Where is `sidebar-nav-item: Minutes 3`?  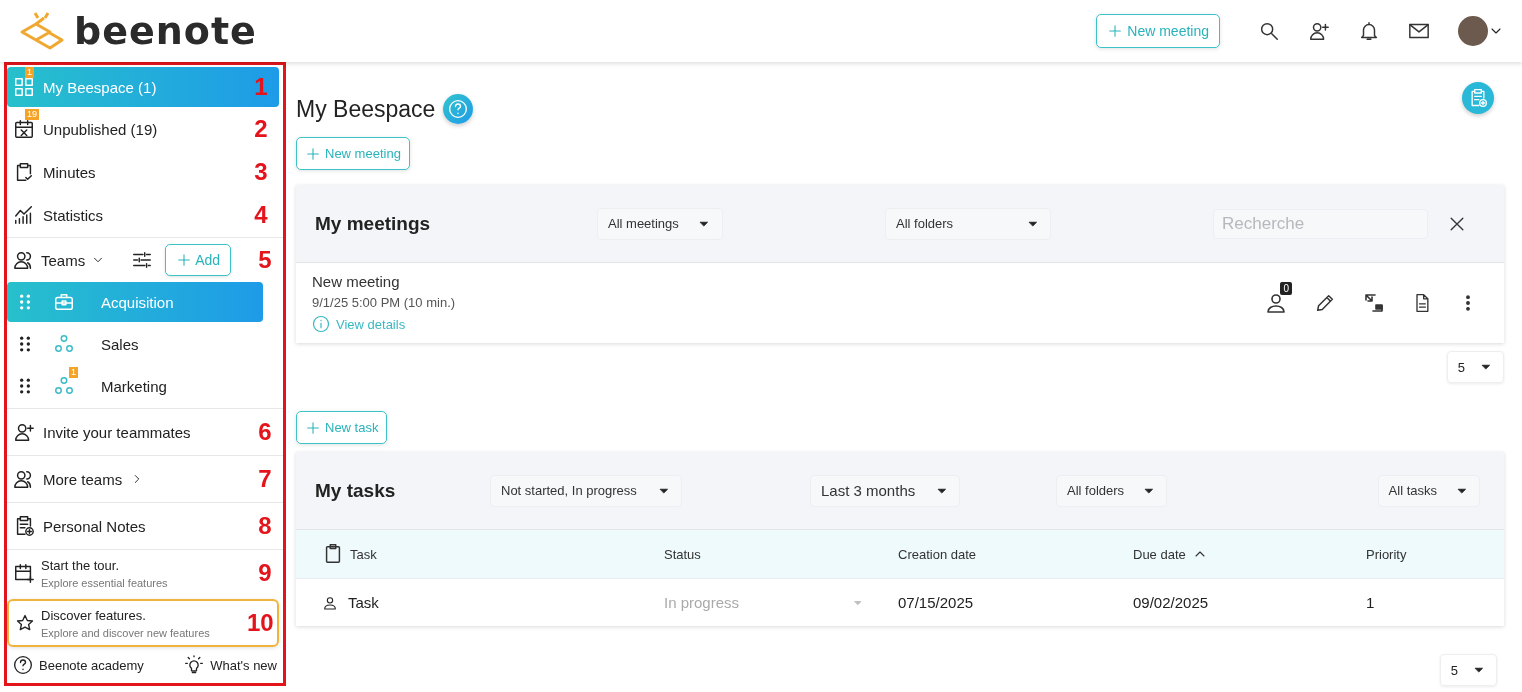 sidebar-nav-item: Minutes 3 is located at coordinates (143, 172).